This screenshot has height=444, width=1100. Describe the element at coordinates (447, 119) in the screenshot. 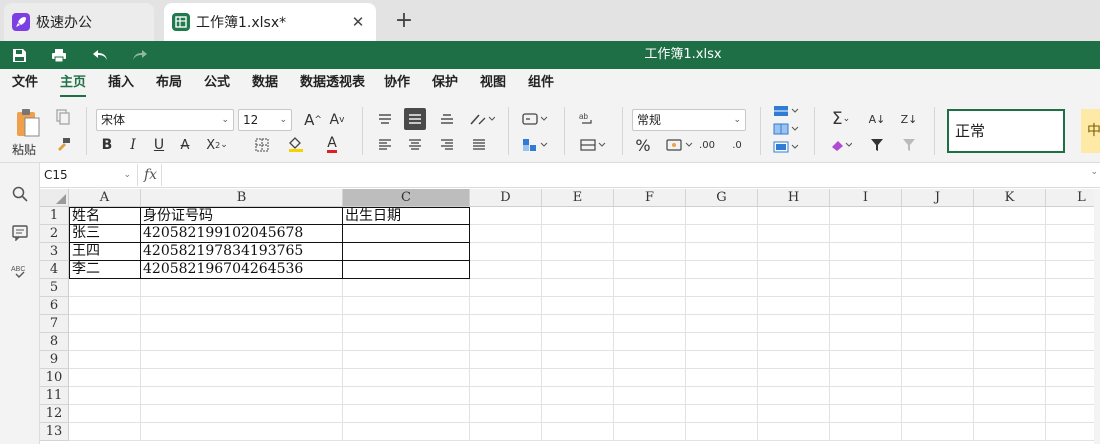

I see `align-bottom-icon` at that location.